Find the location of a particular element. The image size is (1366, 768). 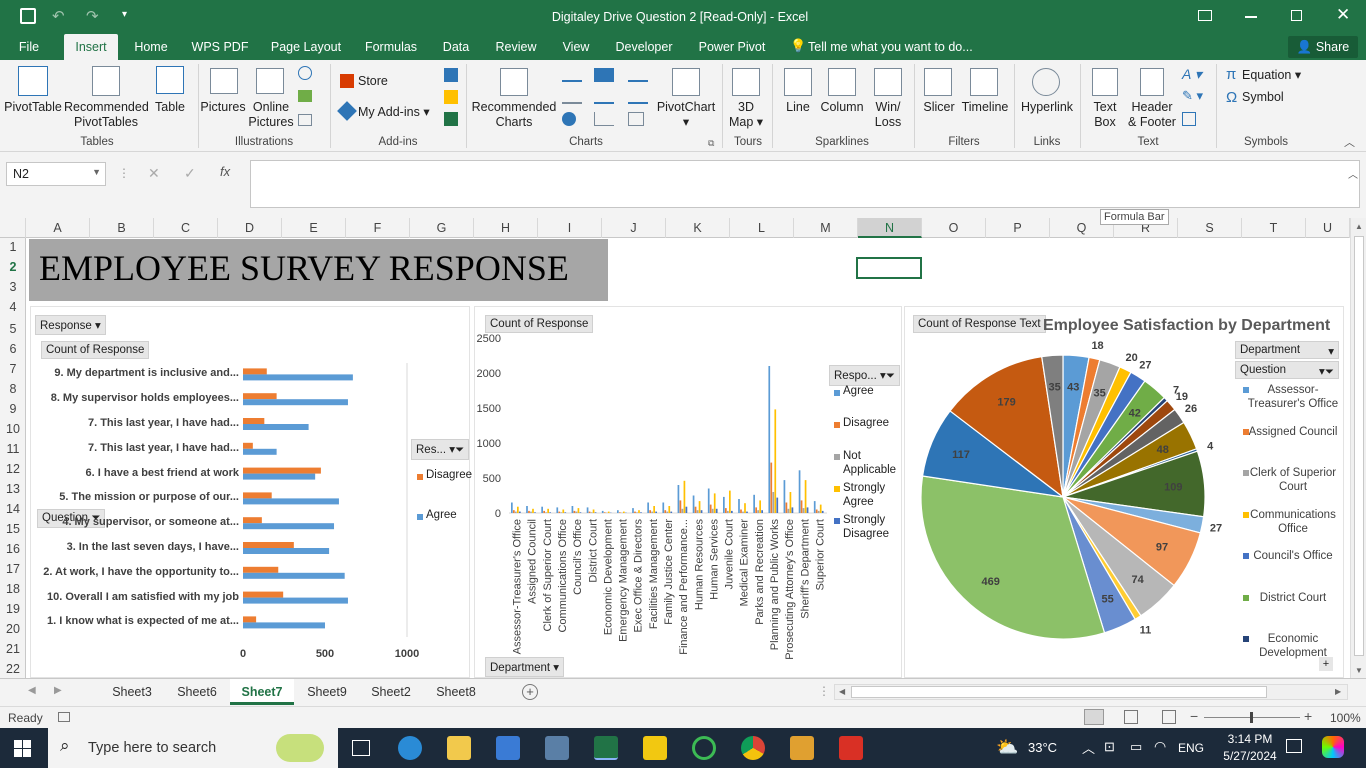

symbol-button: Symbol is located at coordinates (1263, 97).